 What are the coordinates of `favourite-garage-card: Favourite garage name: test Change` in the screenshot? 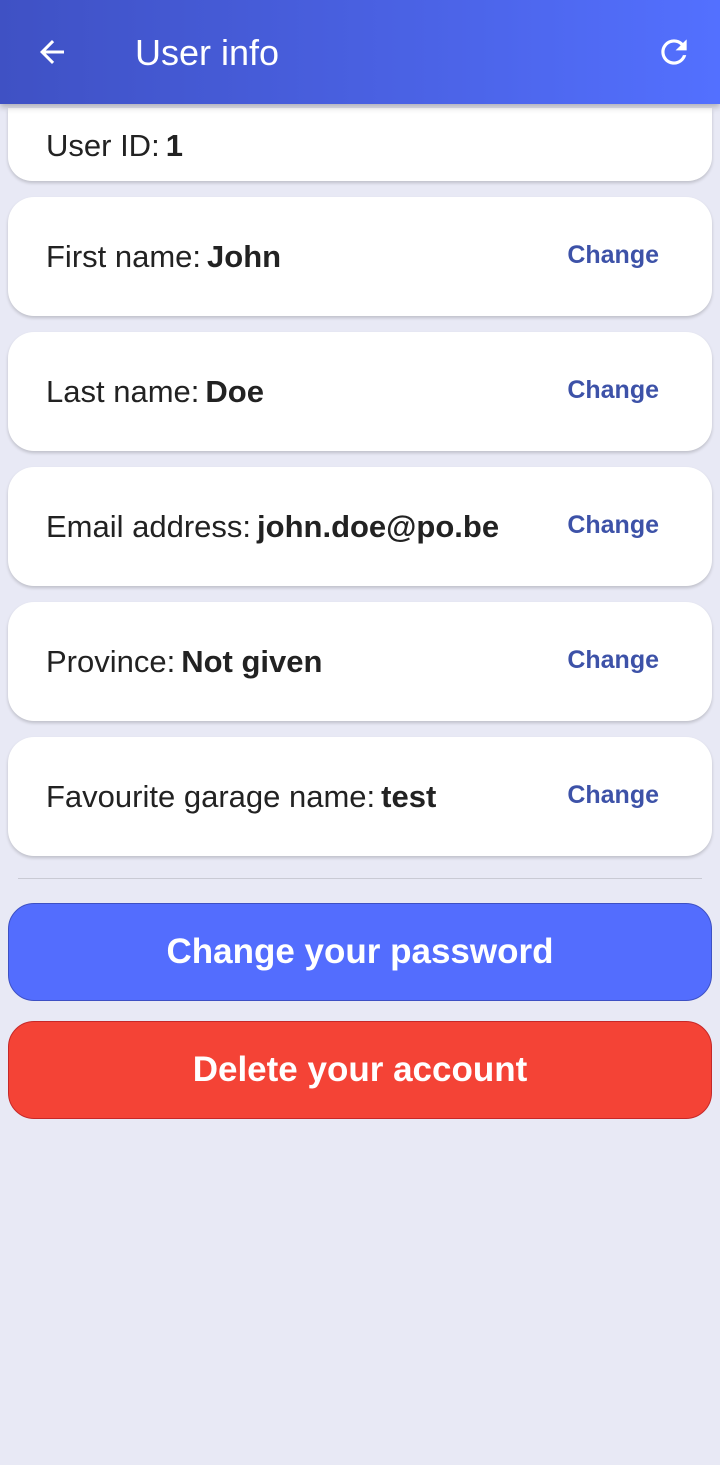 It's located at (360, 796).